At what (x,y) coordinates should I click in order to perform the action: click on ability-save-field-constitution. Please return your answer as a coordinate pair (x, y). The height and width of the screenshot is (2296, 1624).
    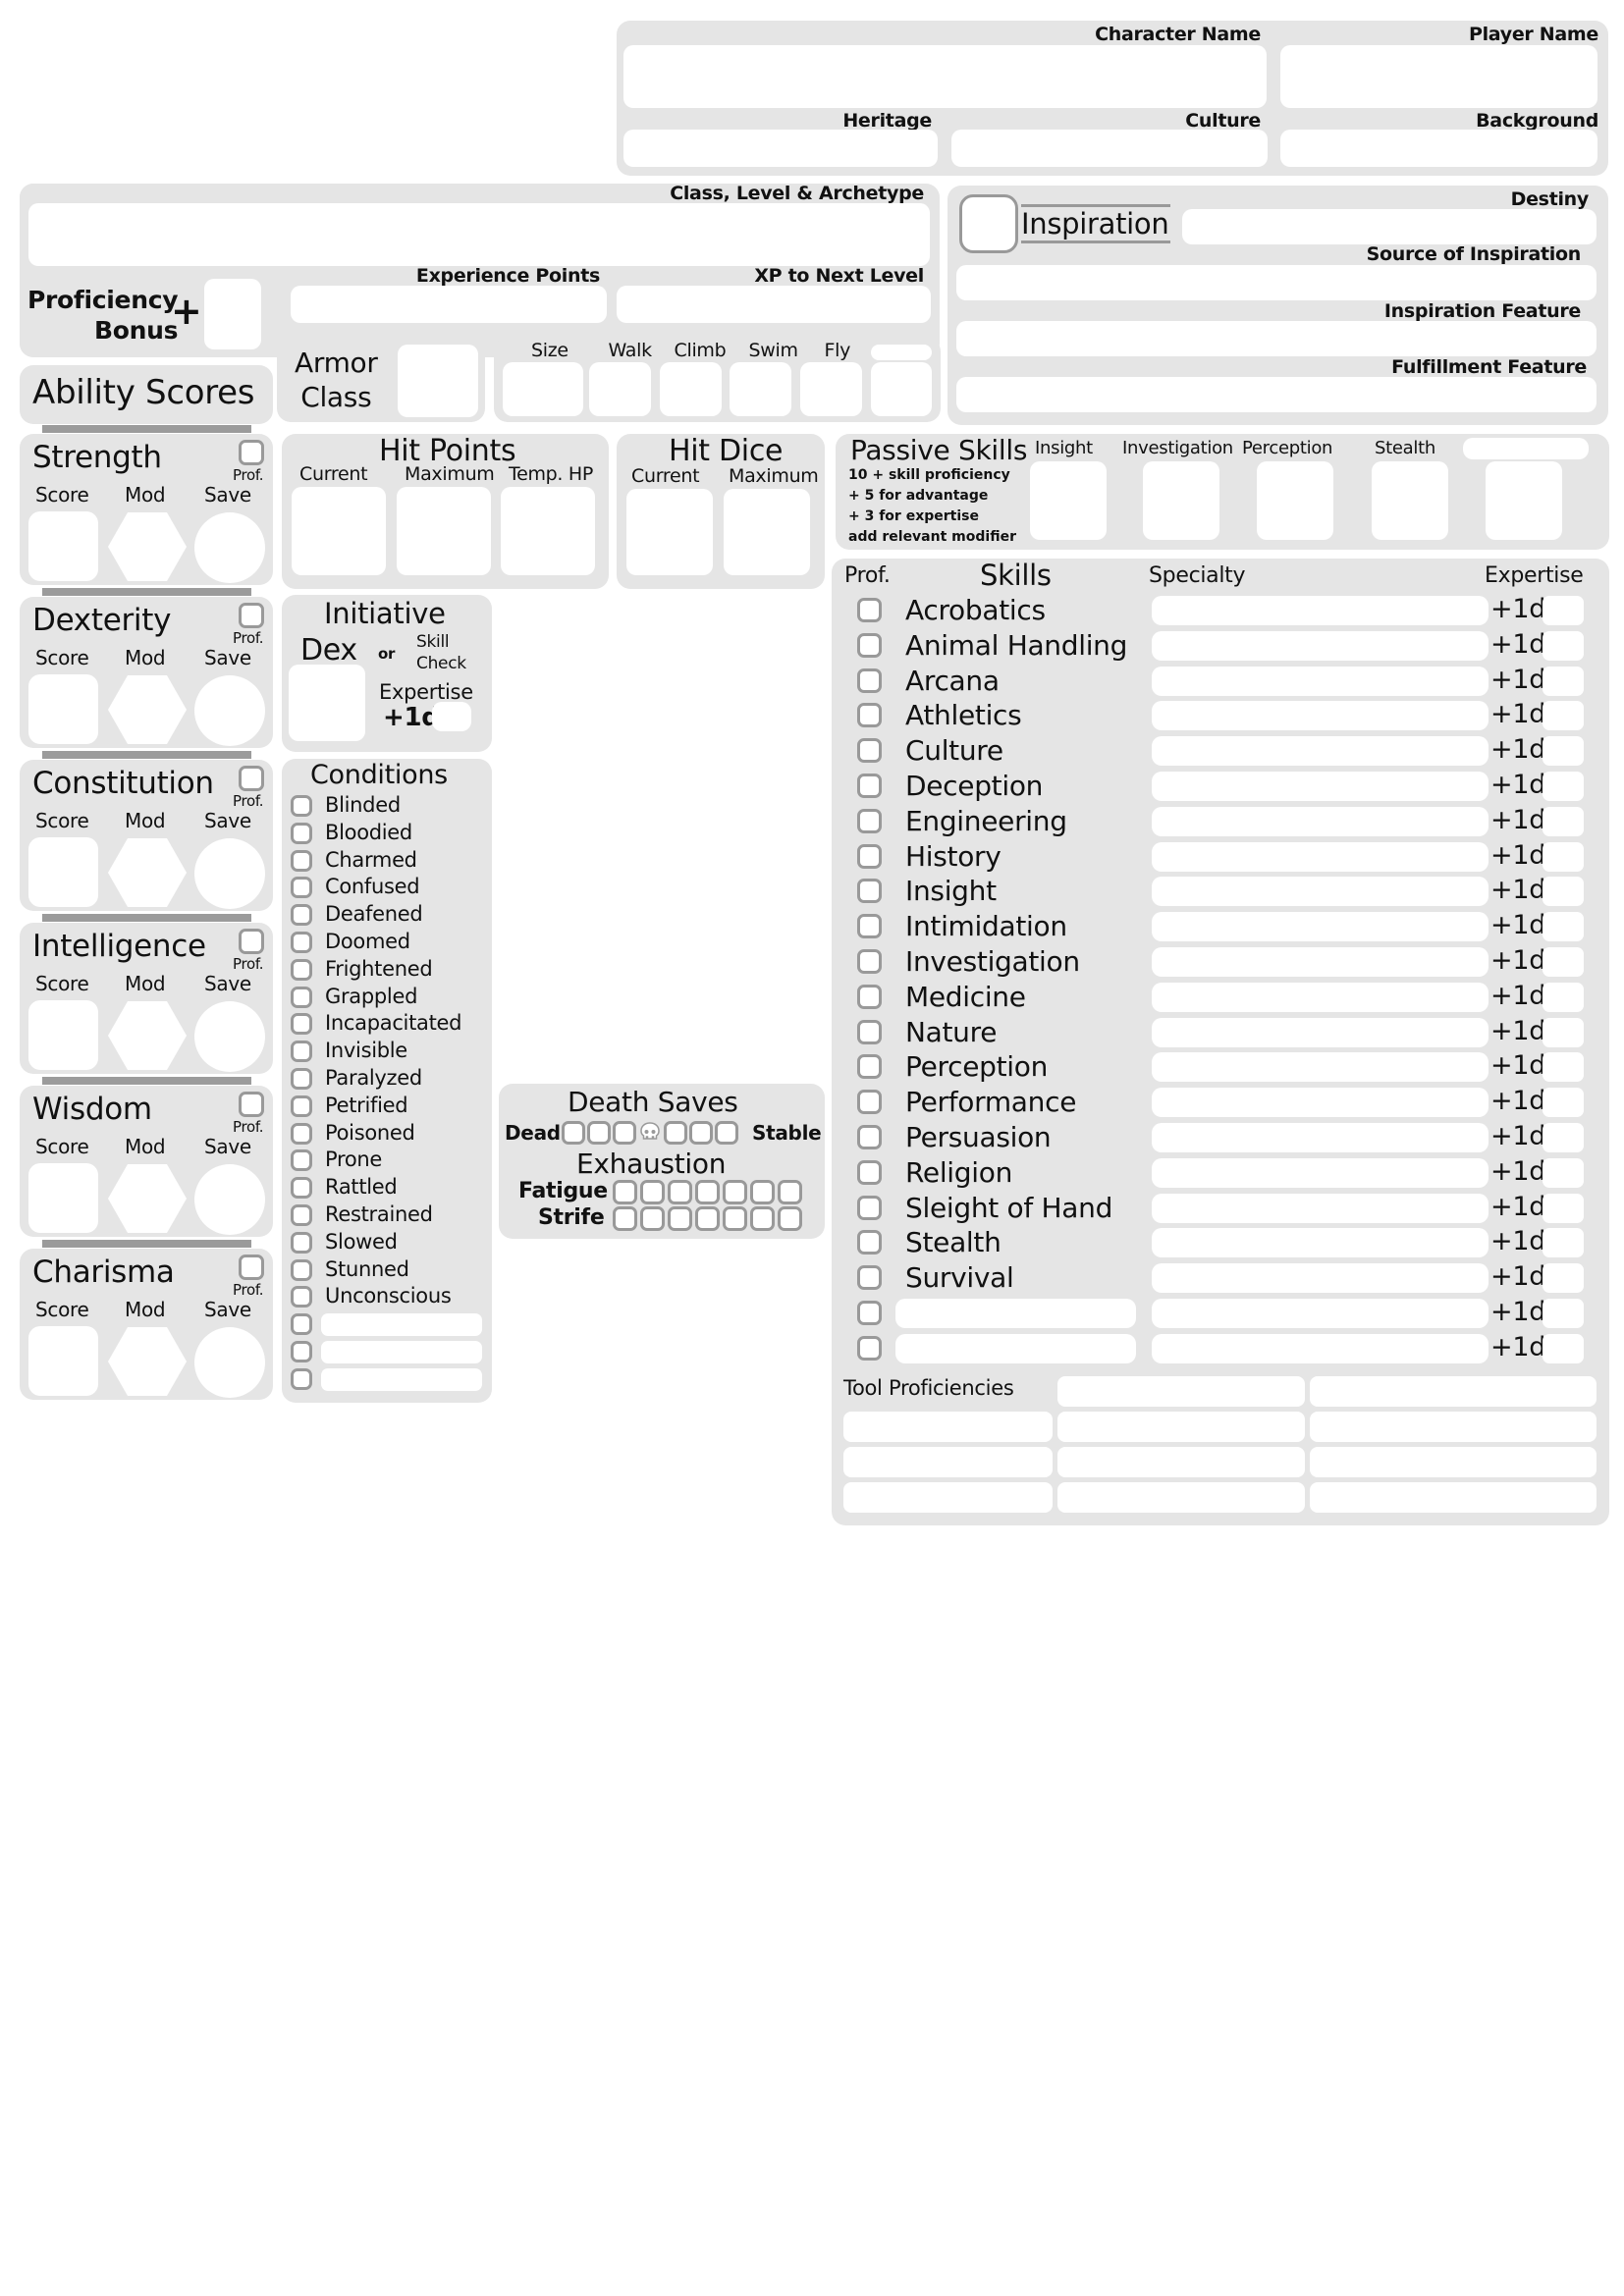
    Looking at the image, I should click on (229, 873).